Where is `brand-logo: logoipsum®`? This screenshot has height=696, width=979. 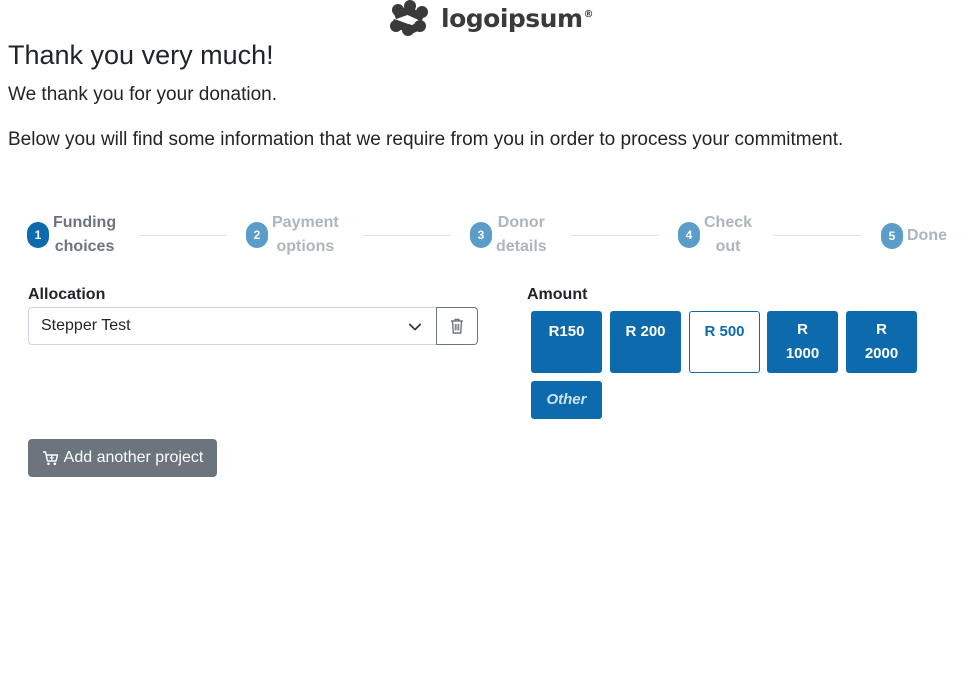
brand-logo: logoipsum® is located at coordinates (490, 20).